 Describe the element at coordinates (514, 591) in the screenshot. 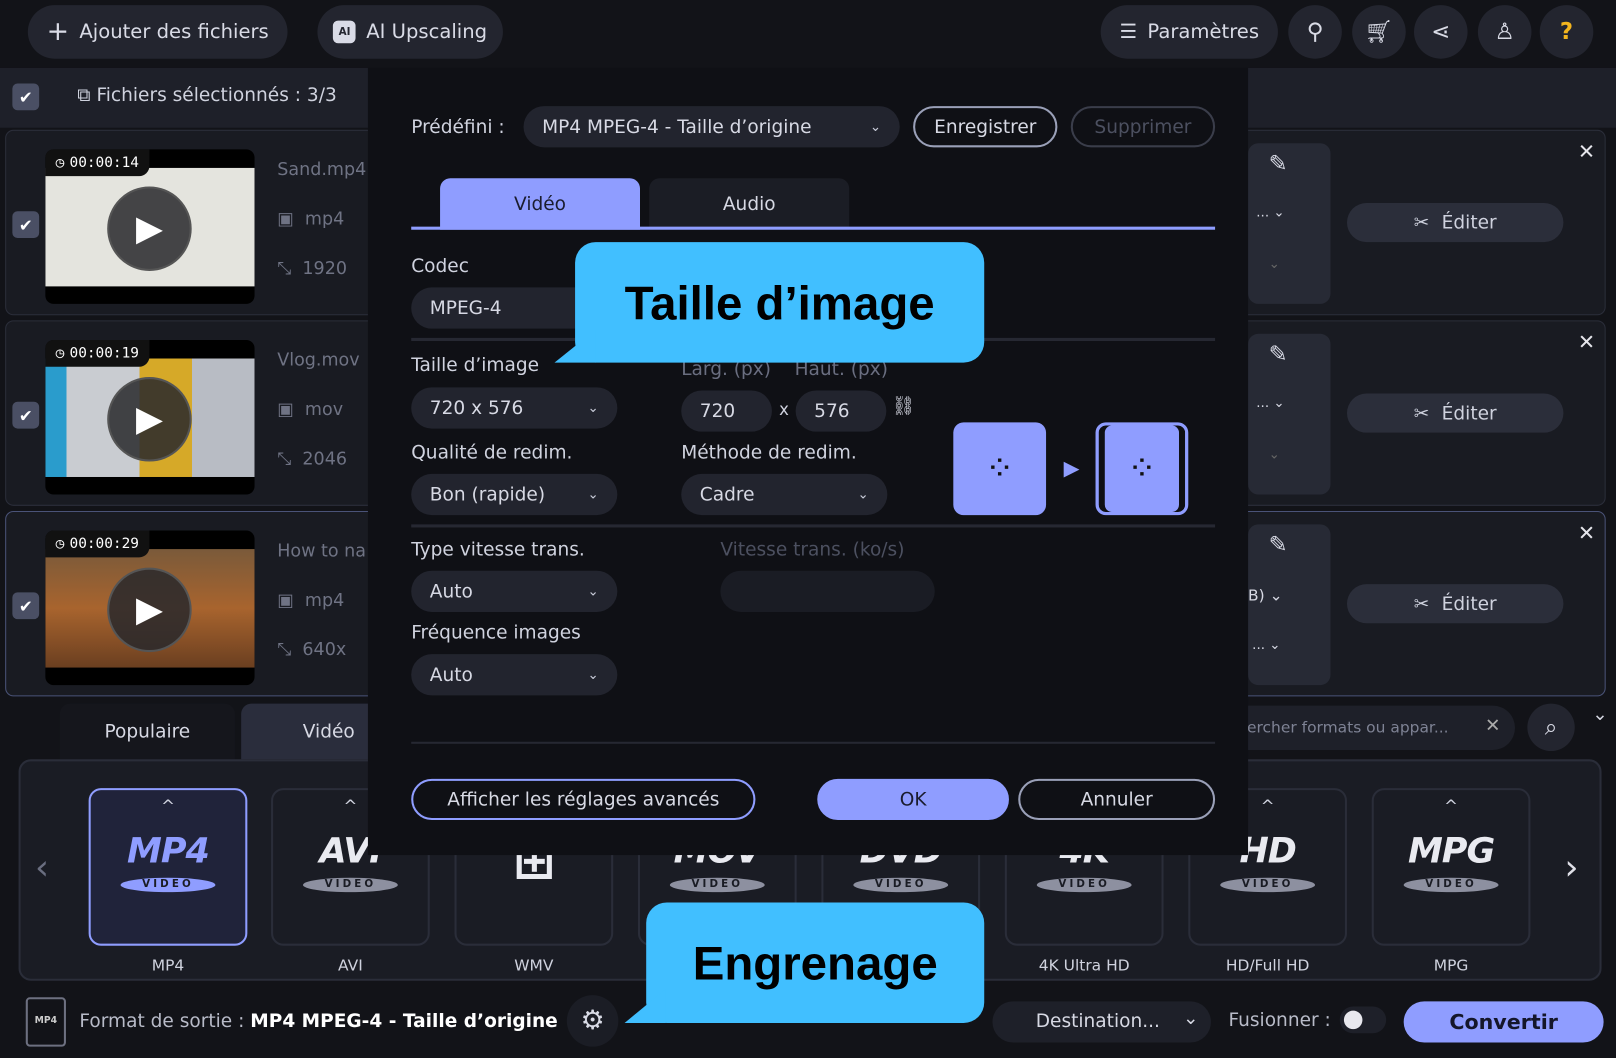

I see `bitrate-type-dropdown: Auto ⌄` at that location.